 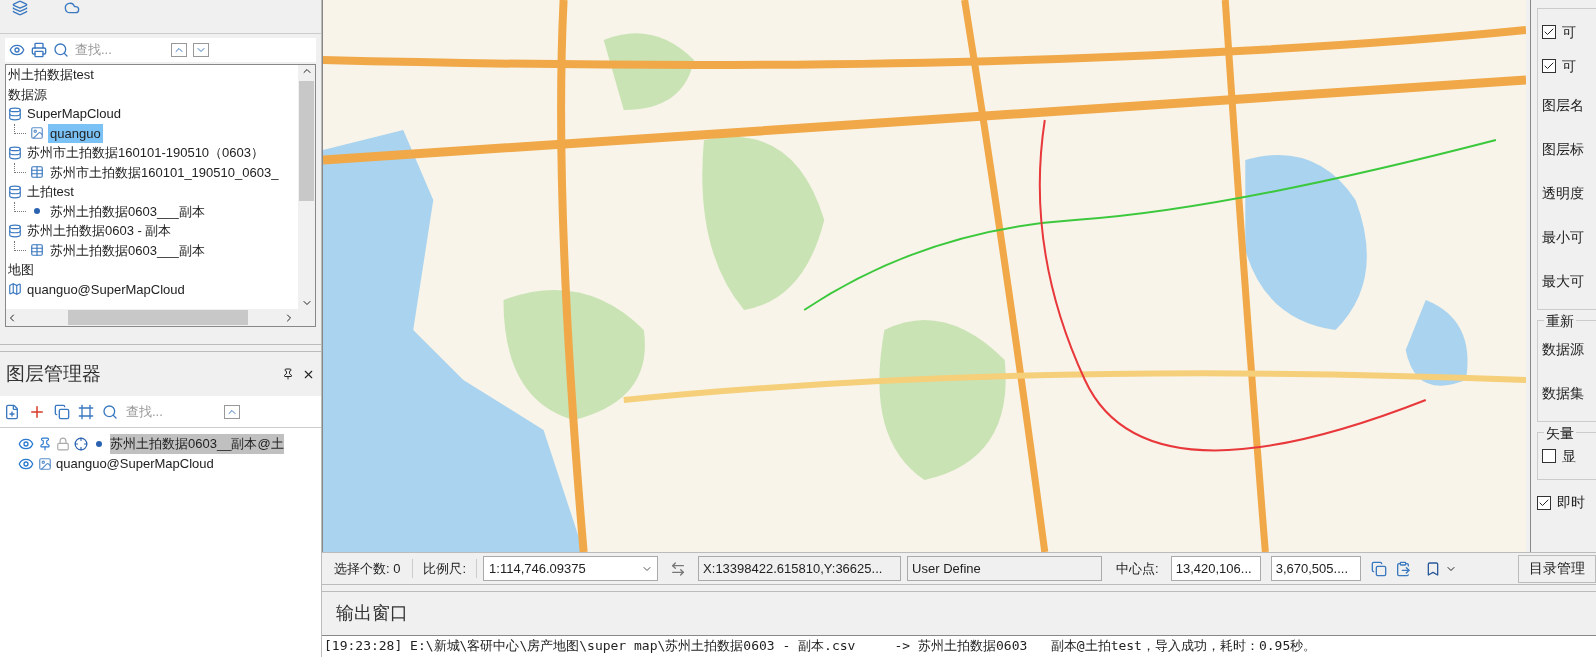 What do you see at coordinates (135, 464) in the screenshot?
I see `layer-item: quanguo@SuperMapCloud` at bounding box center [135, 464].